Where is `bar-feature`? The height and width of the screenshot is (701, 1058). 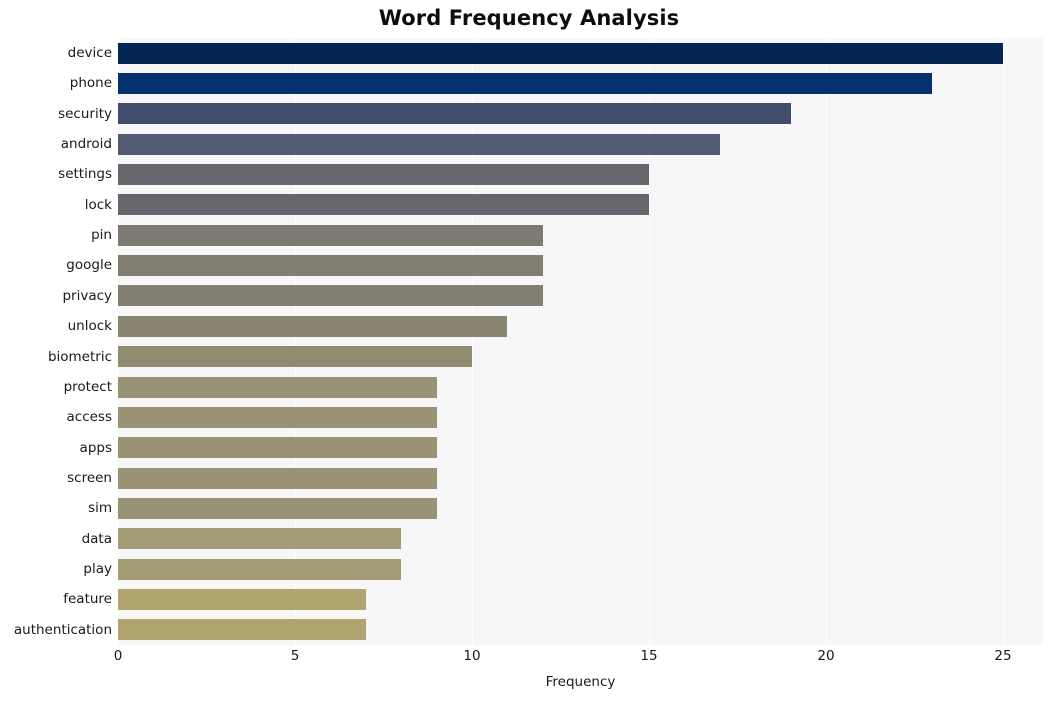 bar-feature is located at coordinates (242, 599).